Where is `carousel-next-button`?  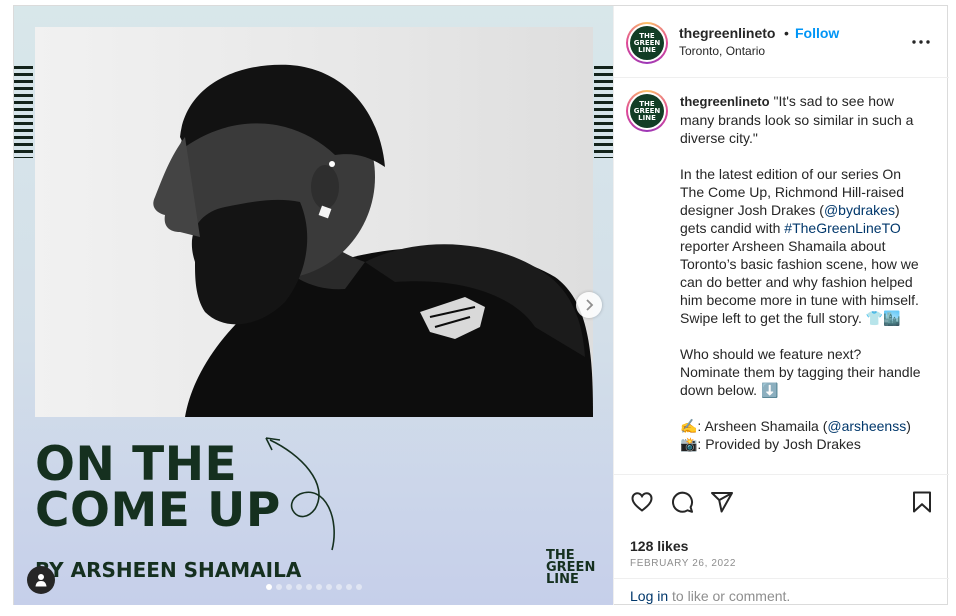
carousel-next-button is located at coordinates (589, 305).